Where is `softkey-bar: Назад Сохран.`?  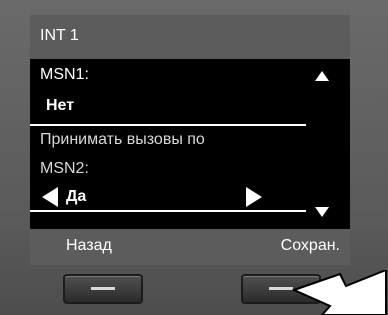 softkey-bar: Назад Сохран. is located at coordinates (190, 247).